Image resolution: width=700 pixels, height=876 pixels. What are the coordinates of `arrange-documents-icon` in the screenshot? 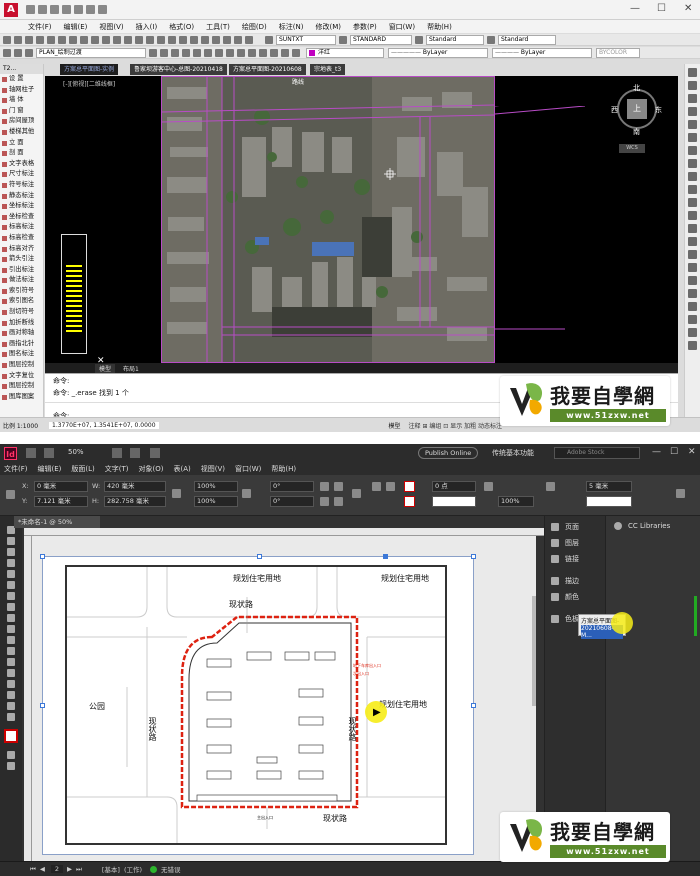 It's located at (155, 453).